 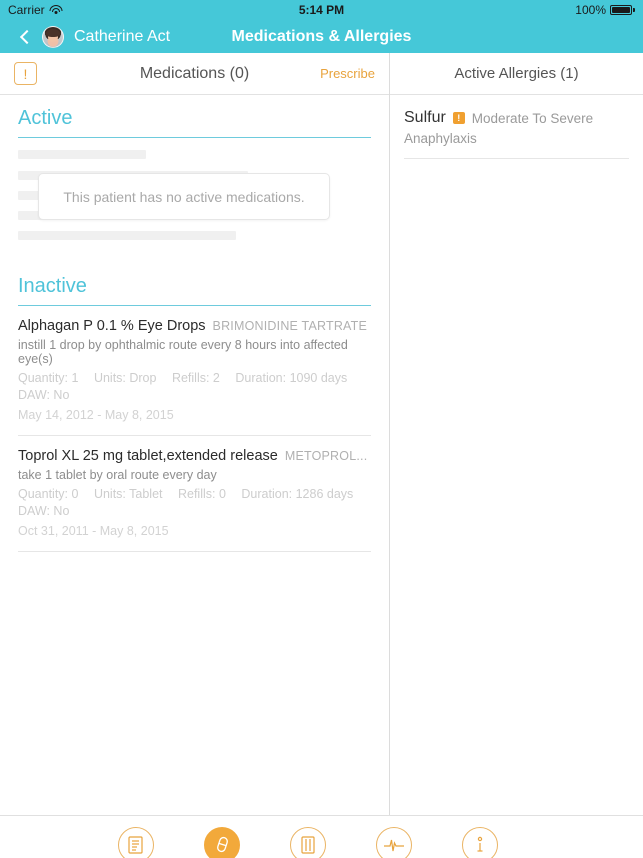 I want to click on prescribe-button: Prescribe, so click(x=347, y=73).